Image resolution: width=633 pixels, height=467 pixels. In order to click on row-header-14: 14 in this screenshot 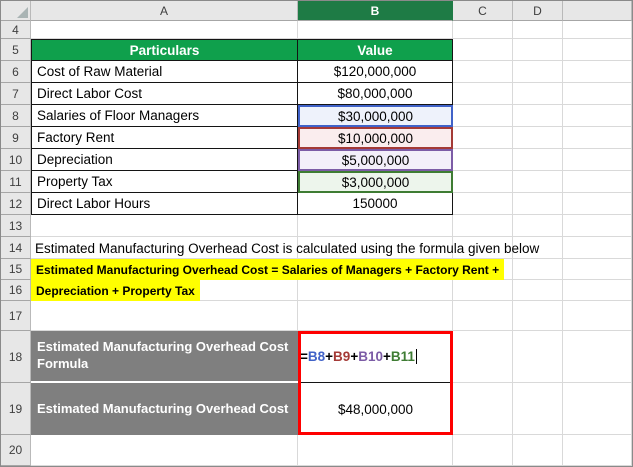, I will do `click(16, 248)`.